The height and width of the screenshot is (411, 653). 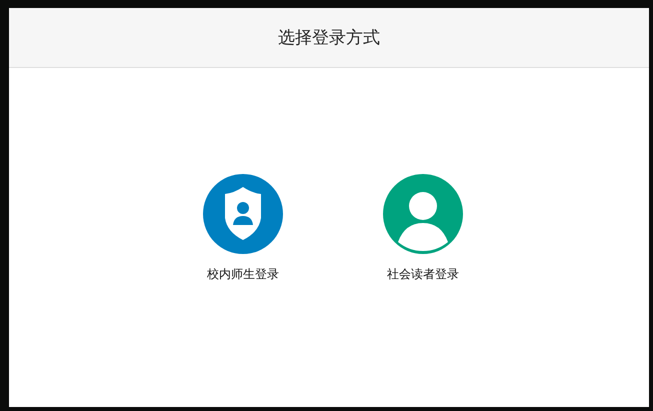 I want to click on login-option: 校内师生登录, so click(x=243, y=228).